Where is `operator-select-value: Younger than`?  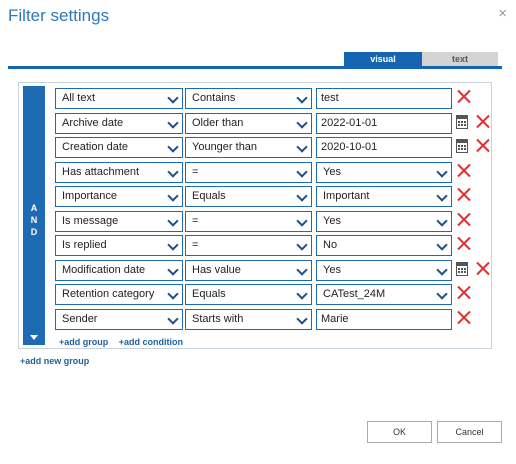 operator-select-value: Younger than is located at coordinates (225, 147).